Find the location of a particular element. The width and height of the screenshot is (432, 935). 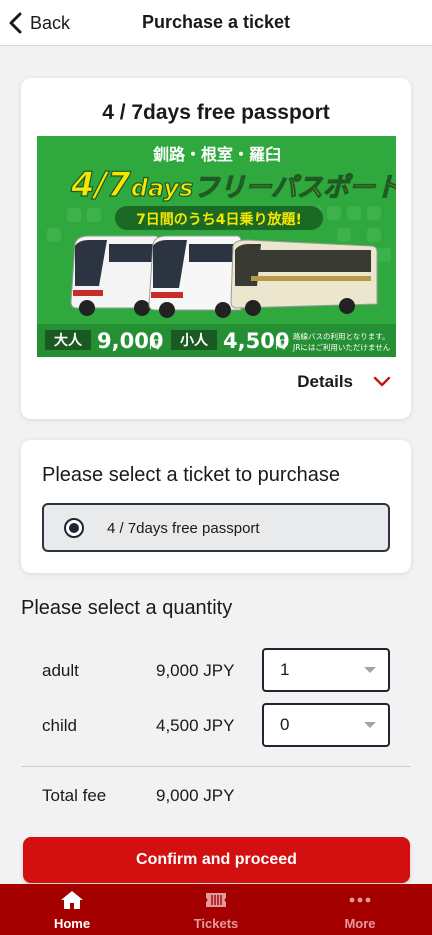

child-quantity-value: 0 is located at coordinates (285, 724).